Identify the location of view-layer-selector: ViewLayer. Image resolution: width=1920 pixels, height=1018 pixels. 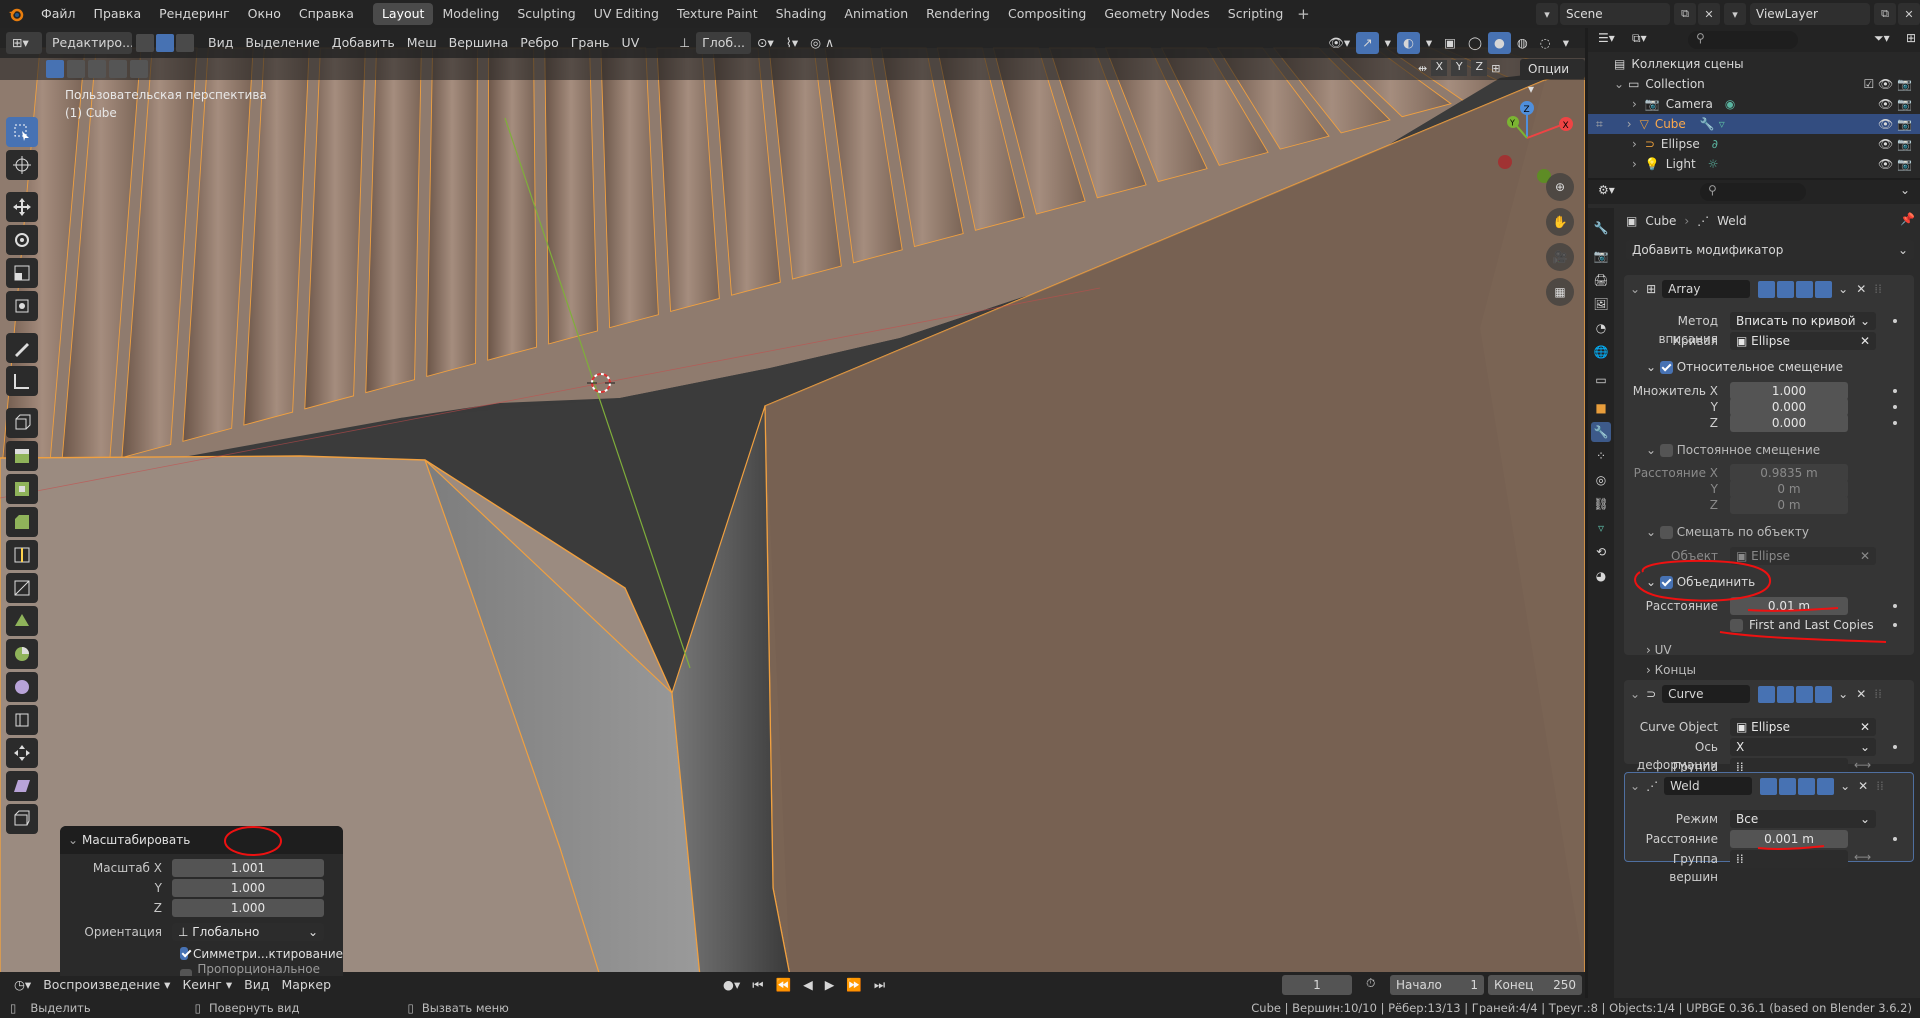
(1810, 14).